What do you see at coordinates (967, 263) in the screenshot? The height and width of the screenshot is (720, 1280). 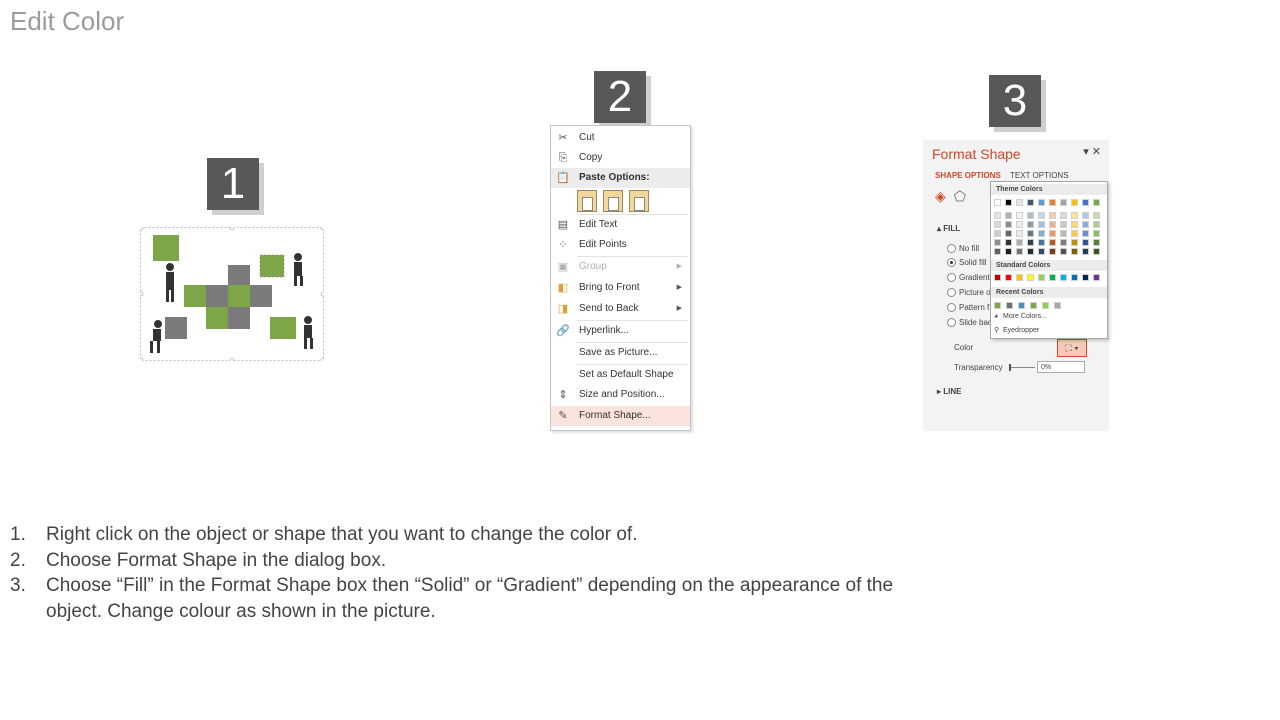 I see `radio-solid-fill: Solid fill` at bounding box center [967, 263].